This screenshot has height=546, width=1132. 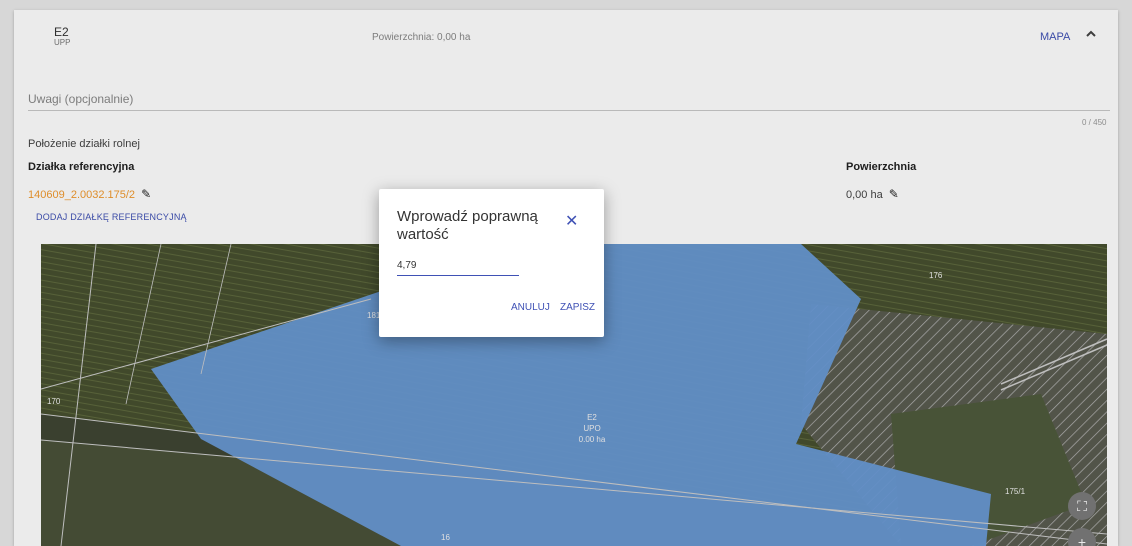 I want to click on value-input, so click(x=458, y=265).